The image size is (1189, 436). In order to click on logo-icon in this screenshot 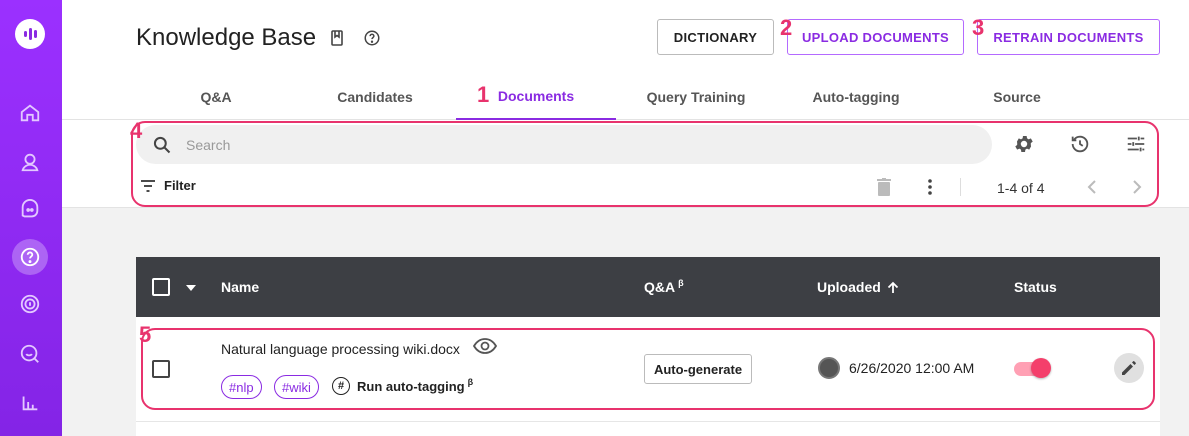, I will do `click(30, 34)`.